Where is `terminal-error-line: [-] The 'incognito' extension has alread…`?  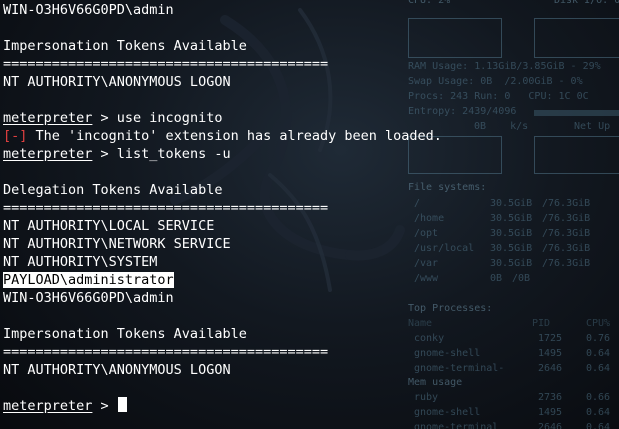 terminal-error-line: [-] The 'incognito' extension has alread… is located at coordinates (303, 136).